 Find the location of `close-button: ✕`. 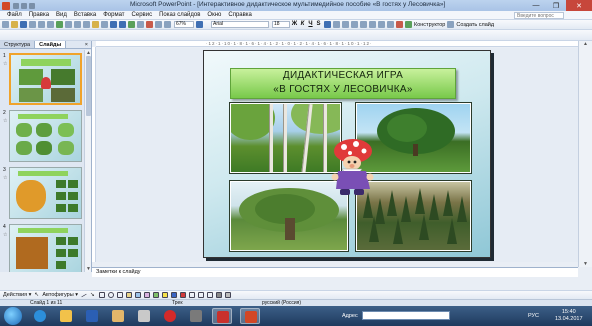

close-button: ✕ is located at coordinates (579, 5).